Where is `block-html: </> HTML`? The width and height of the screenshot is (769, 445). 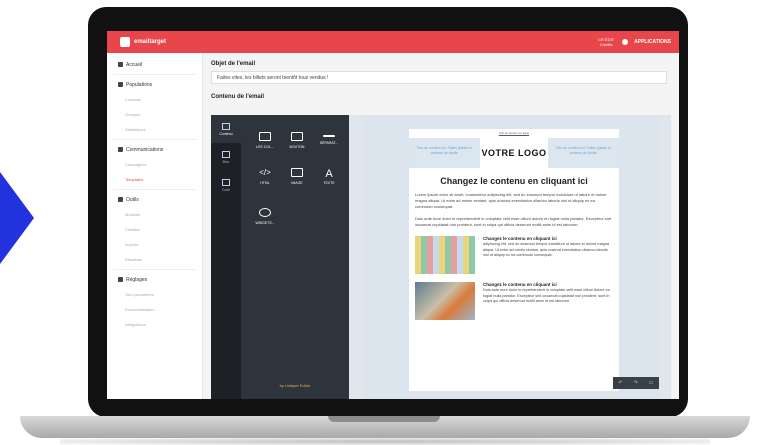 block-html: </> HTML is located at coordinates (265, 176).